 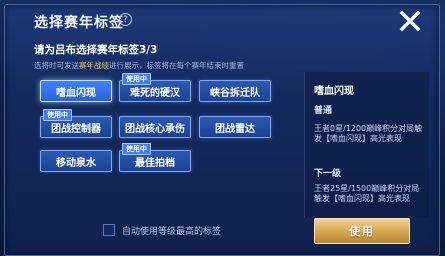 I want to click on tag-button: 移动泉水, so click(x=76, y=161).